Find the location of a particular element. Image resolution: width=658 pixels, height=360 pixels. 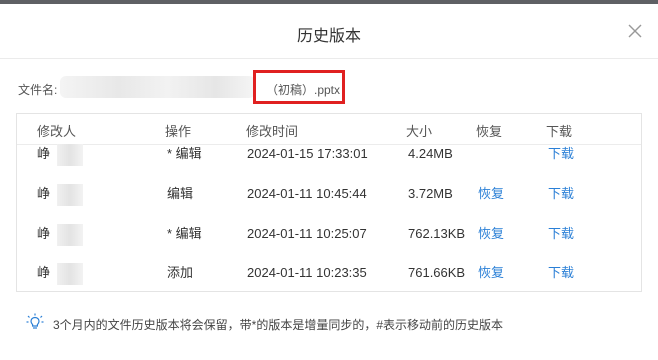

row-size: 762.13KB is located at coordinates (437, 233).